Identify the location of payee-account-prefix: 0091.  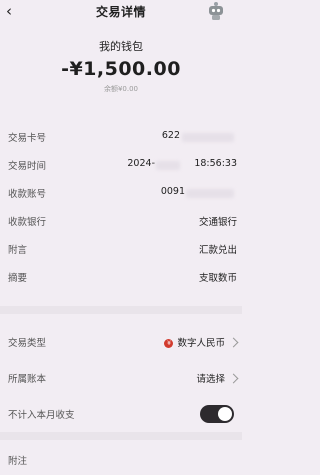
(172, 191).